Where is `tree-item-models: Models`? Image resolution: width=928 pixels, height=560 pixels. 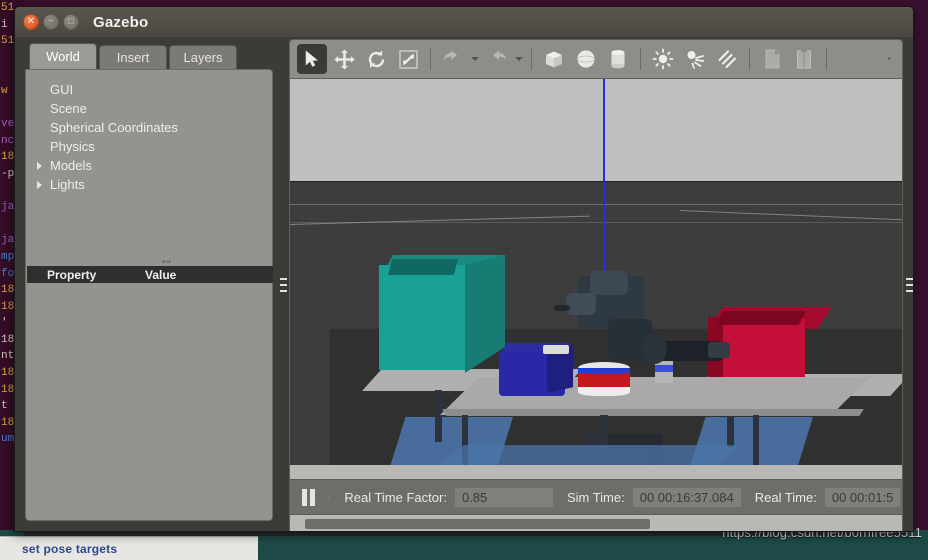 tree-item-models: Models is located at coordinates (154, 165).